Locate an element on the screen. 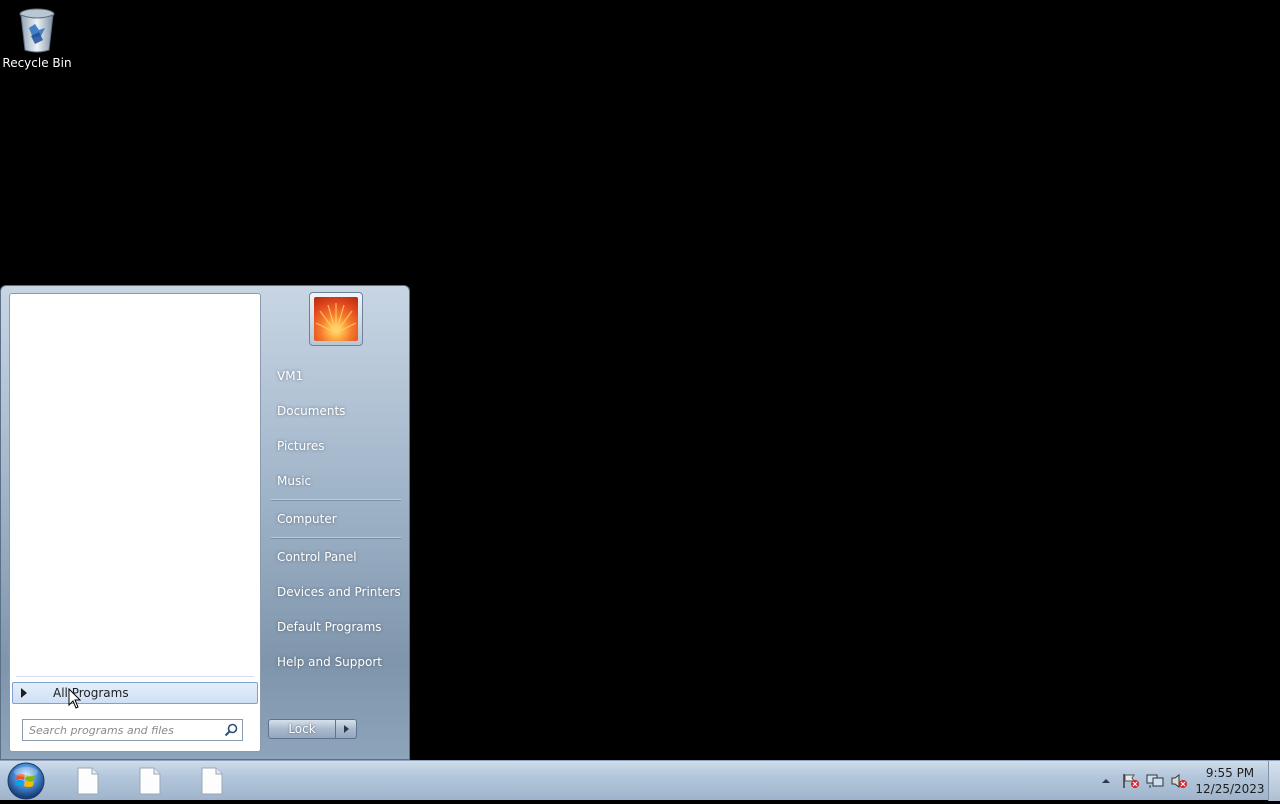 This screenshot has height=804, width=1280. windows-start-orb-icon is located at coordinates (26, 781).